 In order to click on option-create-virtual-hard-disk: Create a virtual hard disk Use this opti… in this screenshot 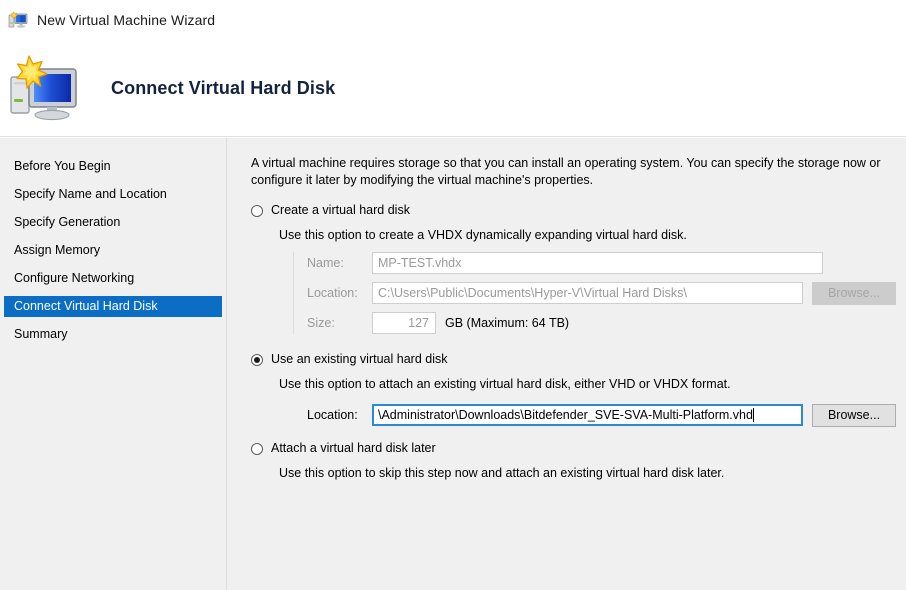, I will do `click(573, 223)`.